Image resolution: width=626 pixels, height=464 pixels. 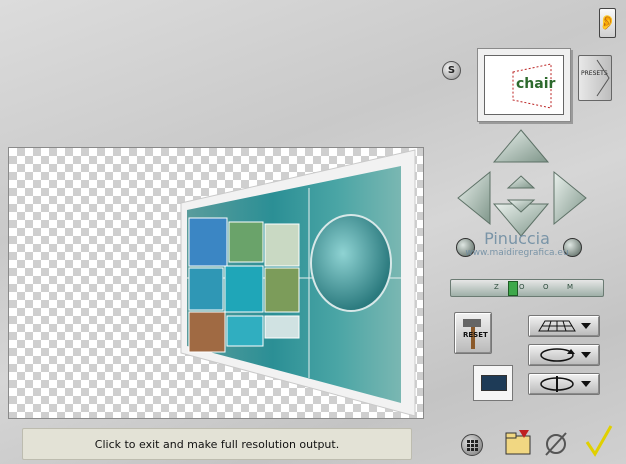 I want to click on ear-icon: 👂, so click(x=607, y=23).